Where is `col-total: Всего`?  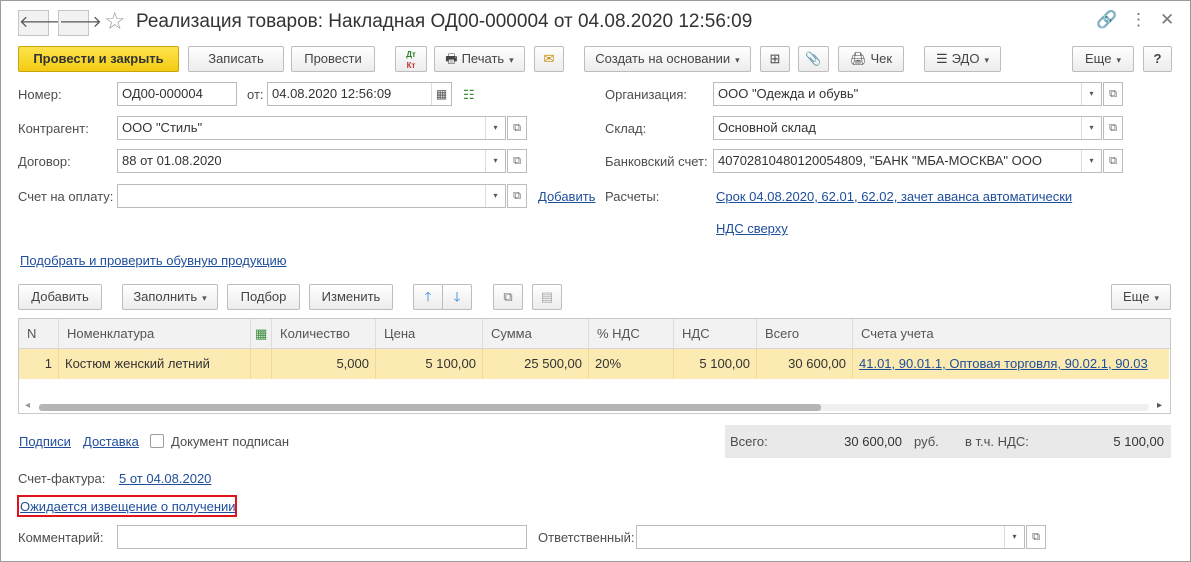
col-total: Всего is located at coordinates (805, 334).